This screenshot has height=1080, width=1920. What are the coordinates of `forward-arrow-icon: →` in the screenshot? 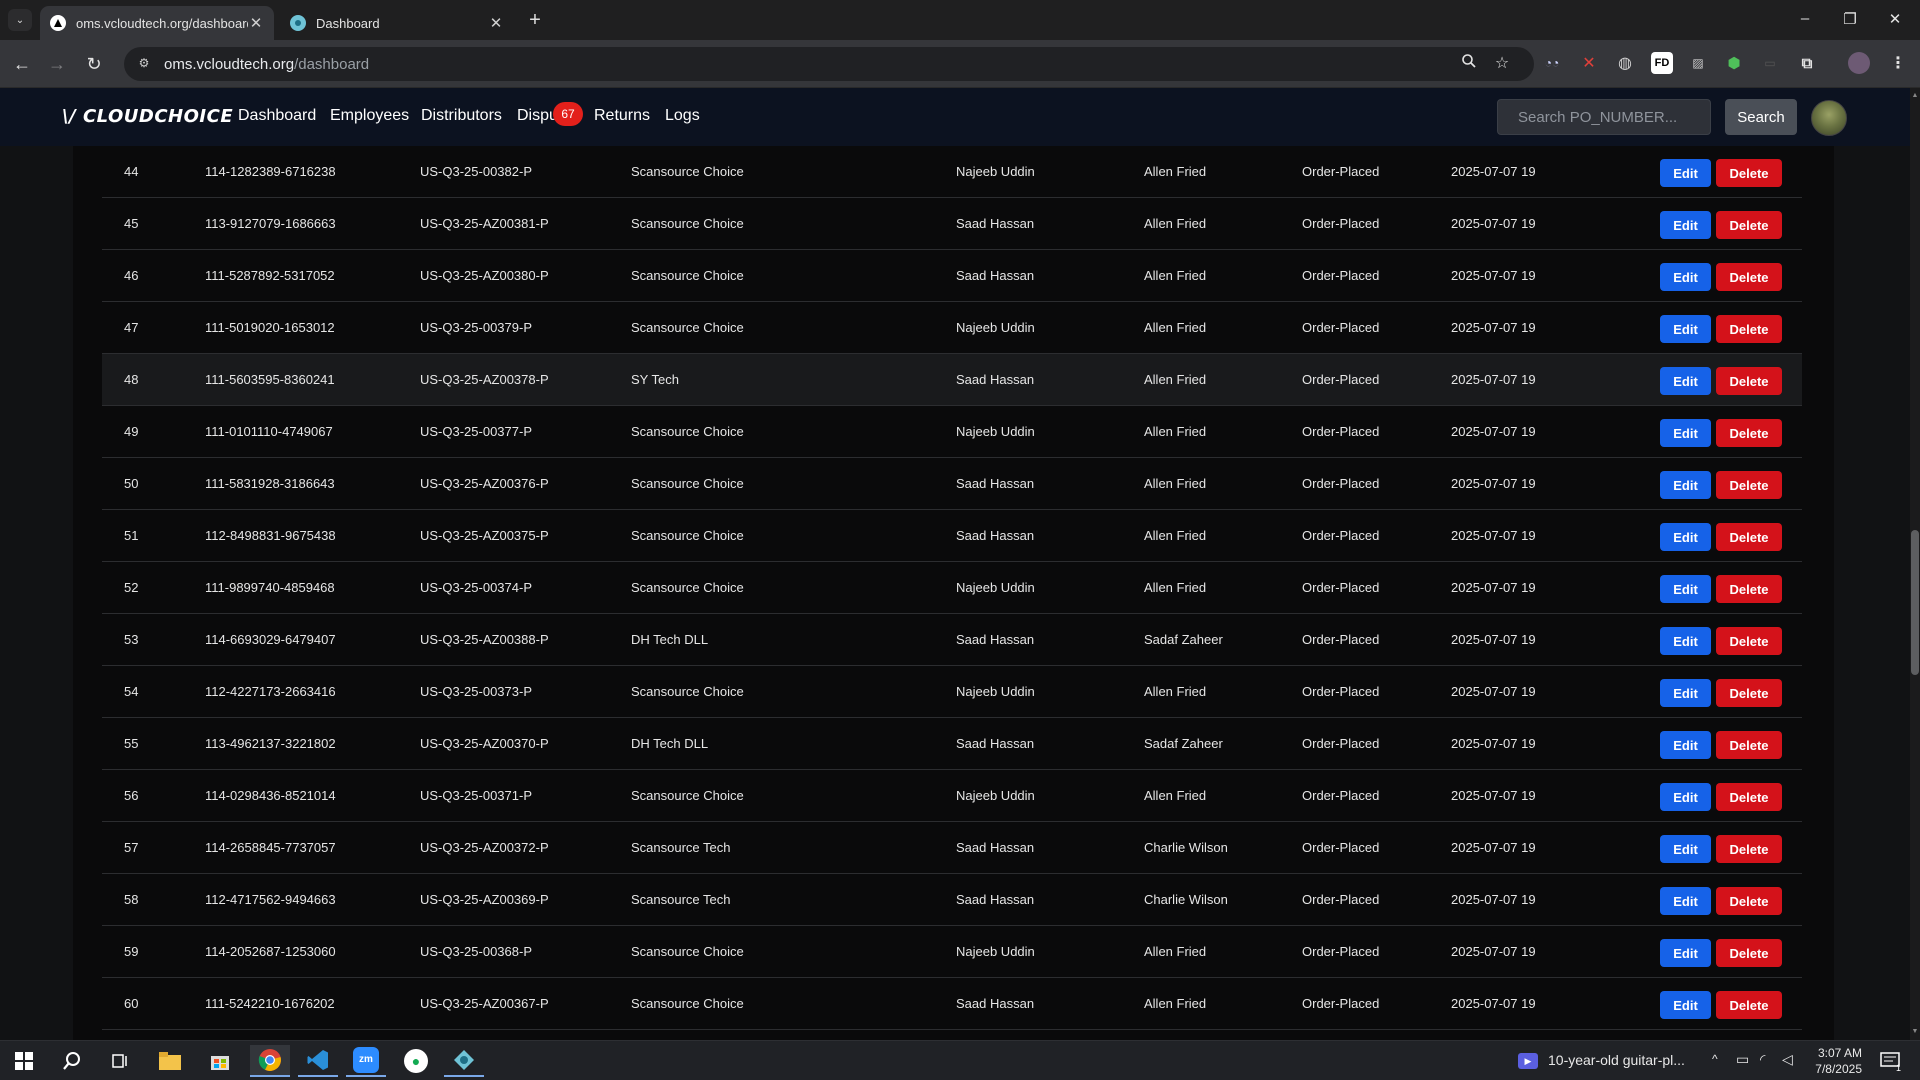 It's located at (57, 64).